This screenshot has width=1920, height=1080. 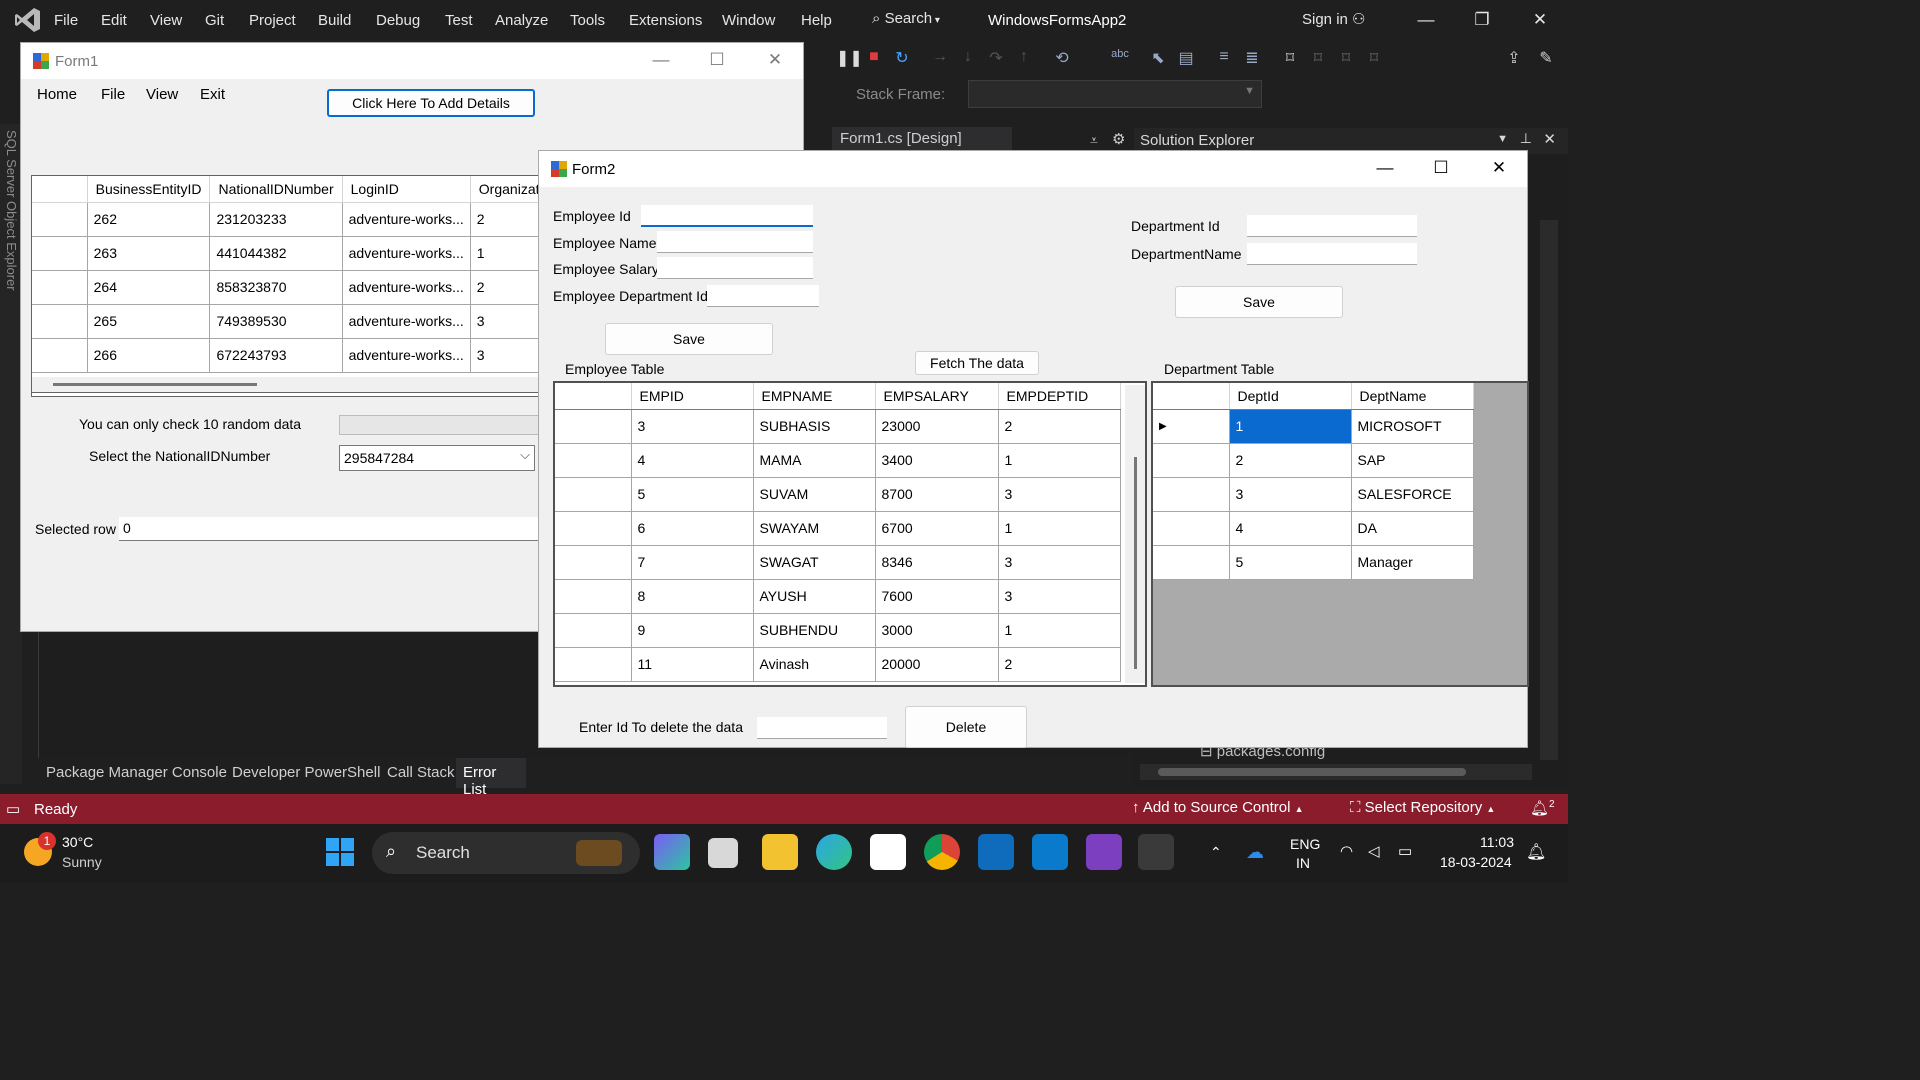 I want to click on restart-icon: ↻, so click(x=902, y=58).